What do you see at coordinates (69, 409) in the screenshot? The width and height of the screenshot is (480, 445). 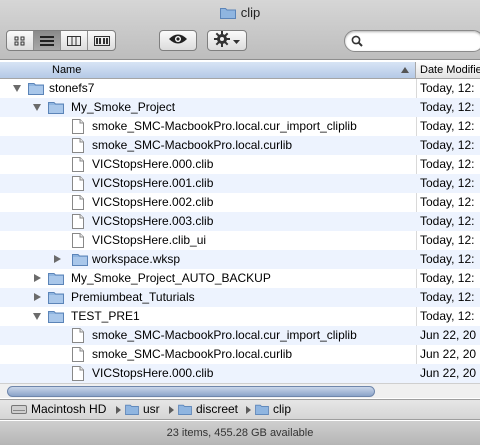 I see `path-crumb-label: Macintosh HD` at bounding box center [69, 409].